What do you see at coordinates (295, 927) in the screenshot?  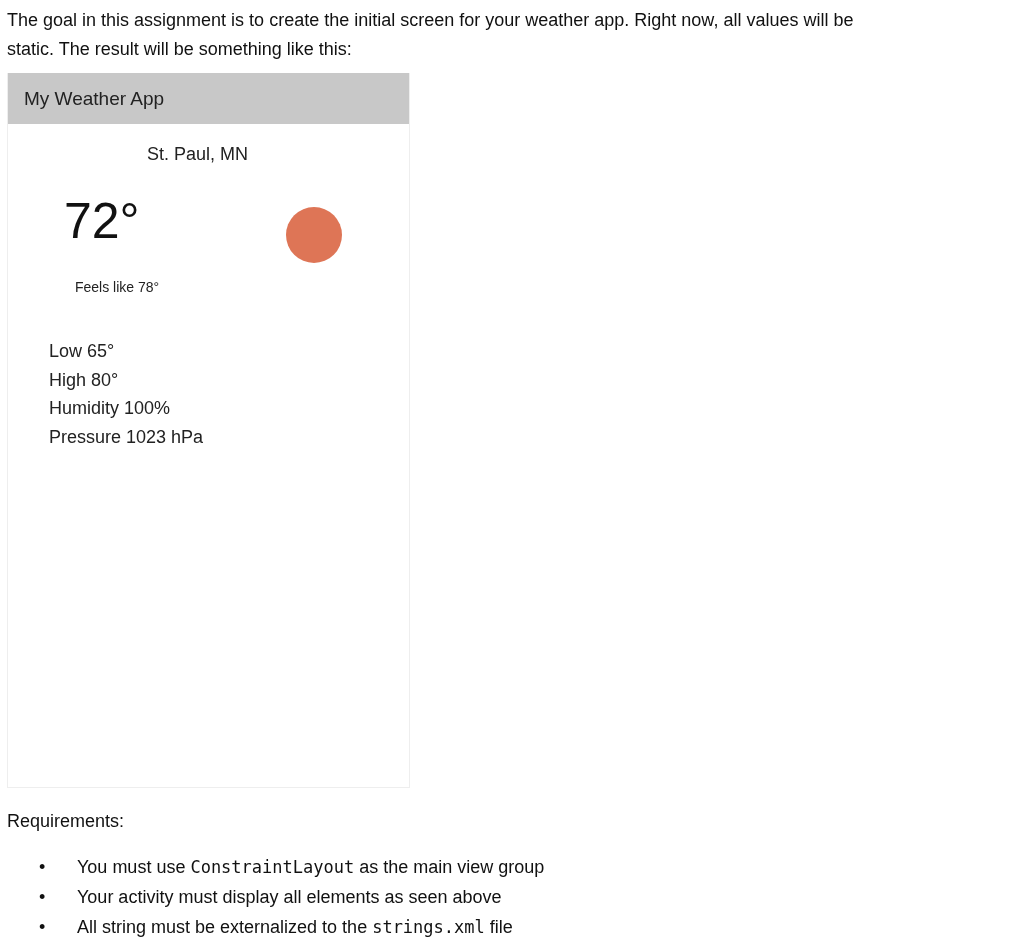 I see `requirement-text: All string must be externalized to the strings.xml file` at bounding box center [295, 927].